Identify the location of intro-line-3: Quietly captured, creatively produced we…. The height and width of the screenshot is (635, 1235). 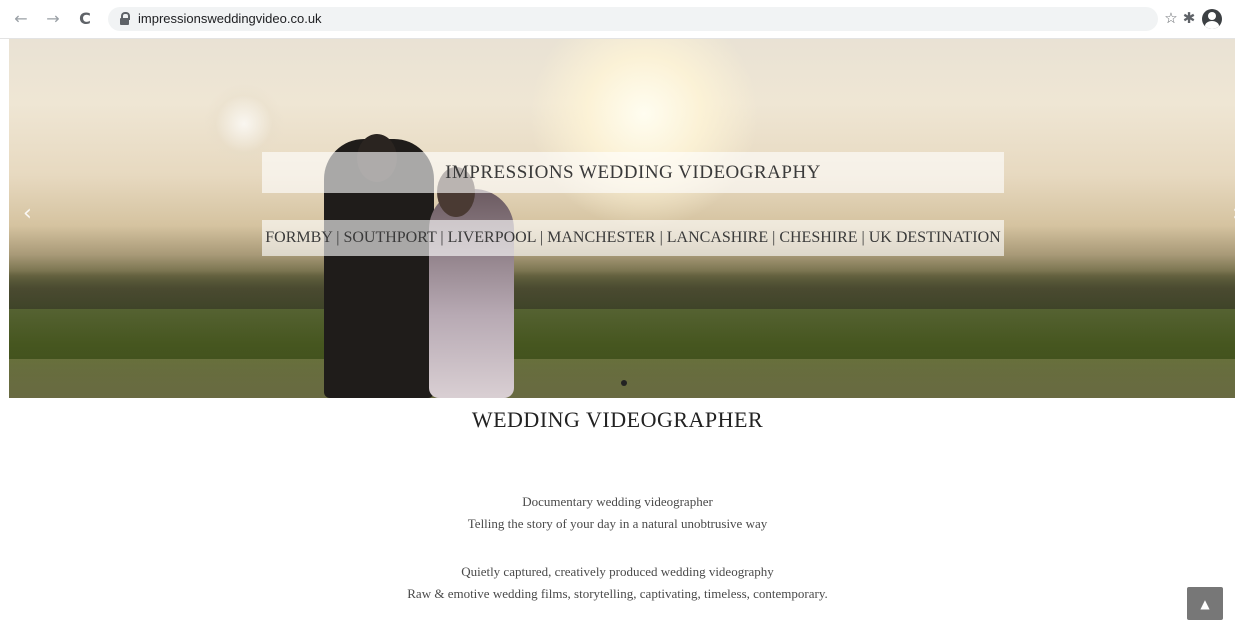
(617, 571).